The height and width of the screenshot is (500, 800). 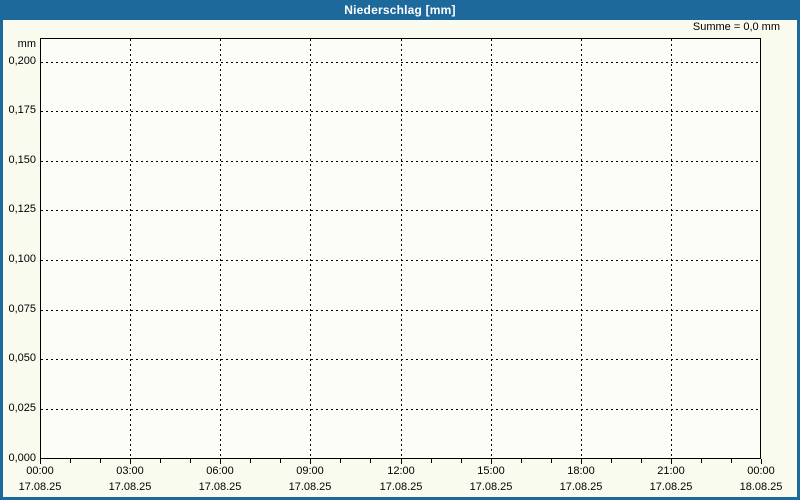 I want to click on x-axis-time-label: 03:00, so click(x=130, y=471).